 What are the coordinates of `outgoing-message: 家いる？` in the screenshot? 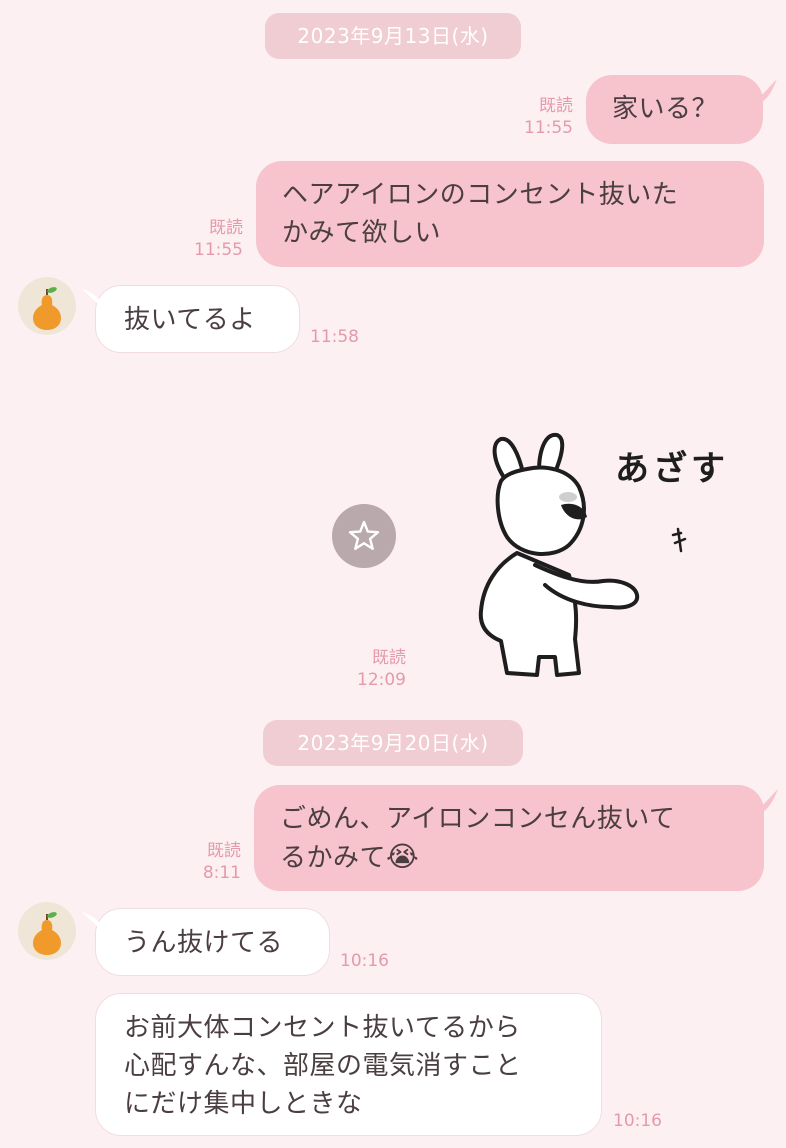 It's located at (681, 109).